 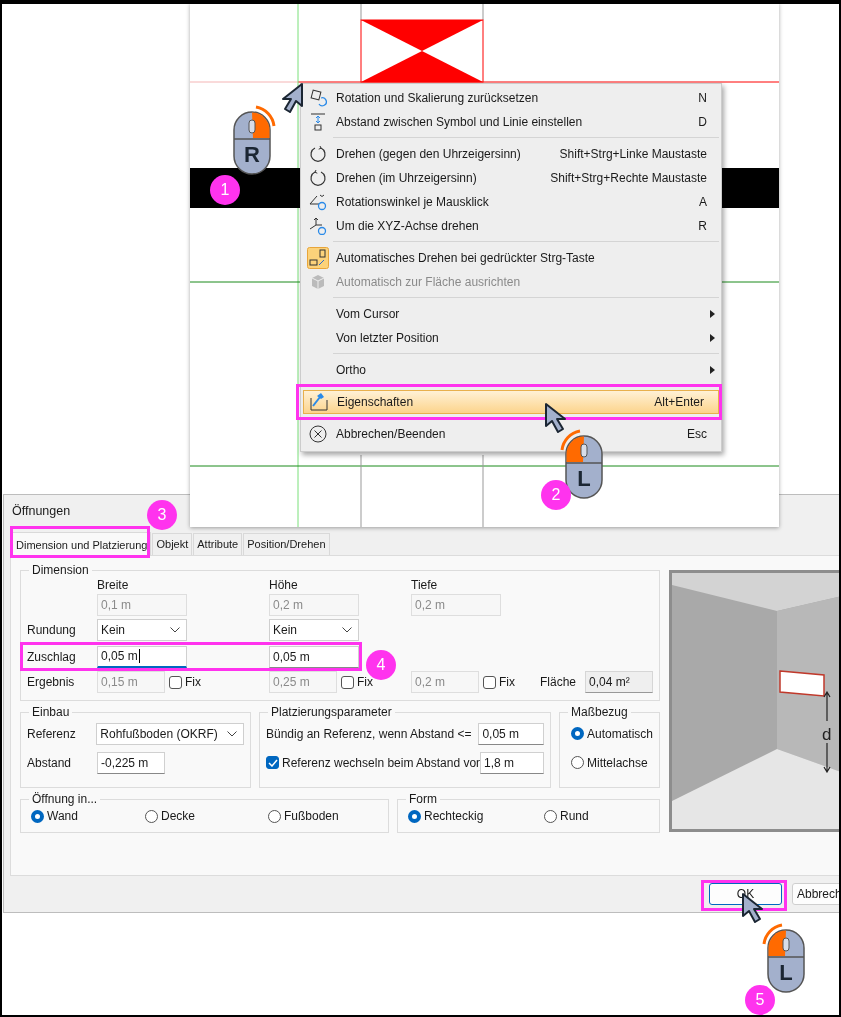 I want to click on rotate-left-icon, so click(x=318, y=154).